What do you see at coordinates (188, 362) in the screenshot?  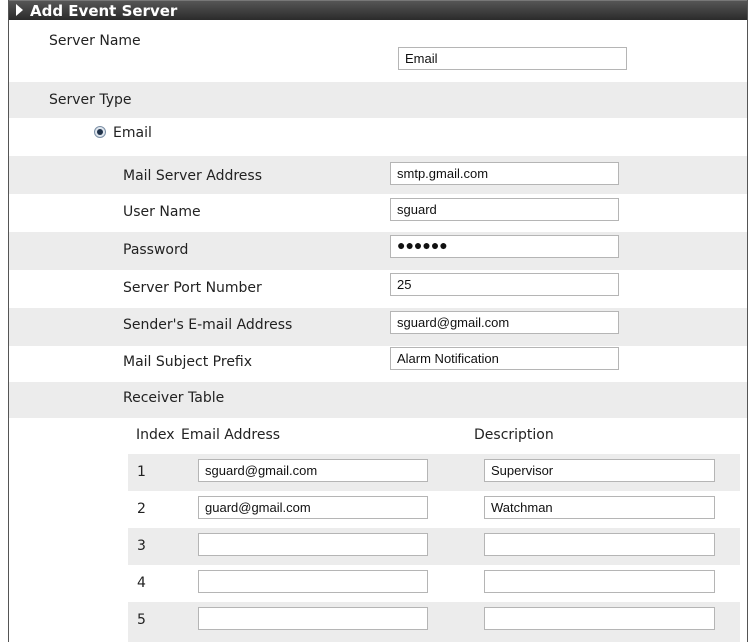 I see `subject-prefix-label: Mail Subject Prefix` at bounding box center [188, 362].